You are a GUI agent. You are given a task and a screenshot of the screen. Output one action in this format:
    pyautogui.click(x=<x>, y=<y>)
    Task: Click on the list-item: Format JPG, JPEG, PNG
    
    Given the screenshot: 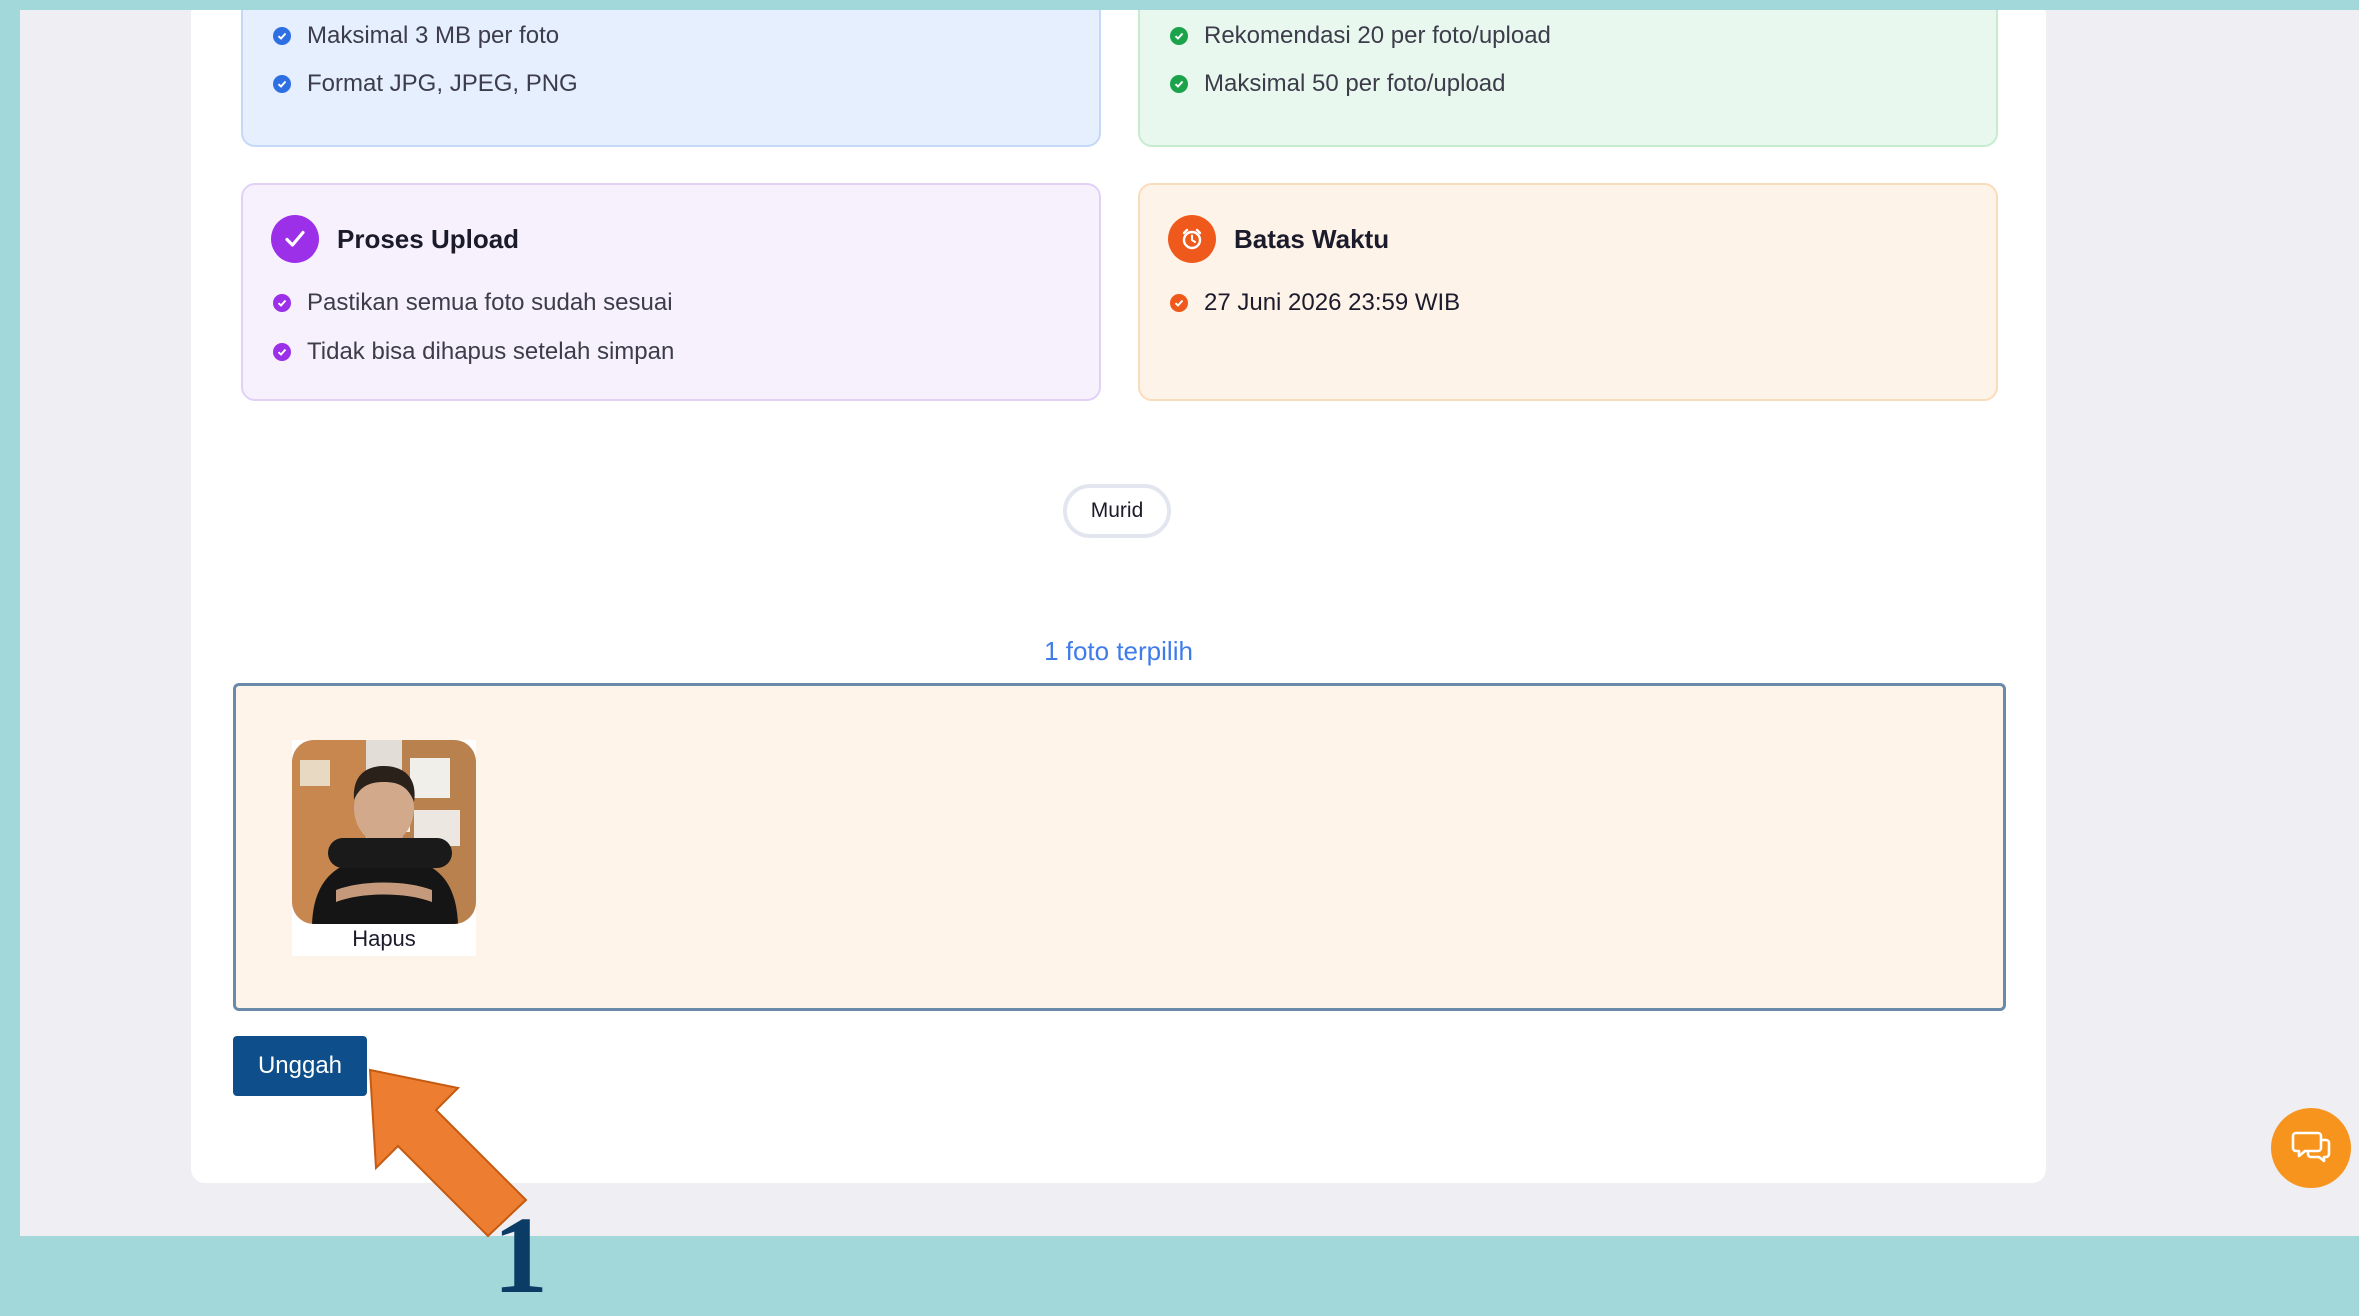 What is the action you would take?
    pyautogui.click(x=425, y=84)
    